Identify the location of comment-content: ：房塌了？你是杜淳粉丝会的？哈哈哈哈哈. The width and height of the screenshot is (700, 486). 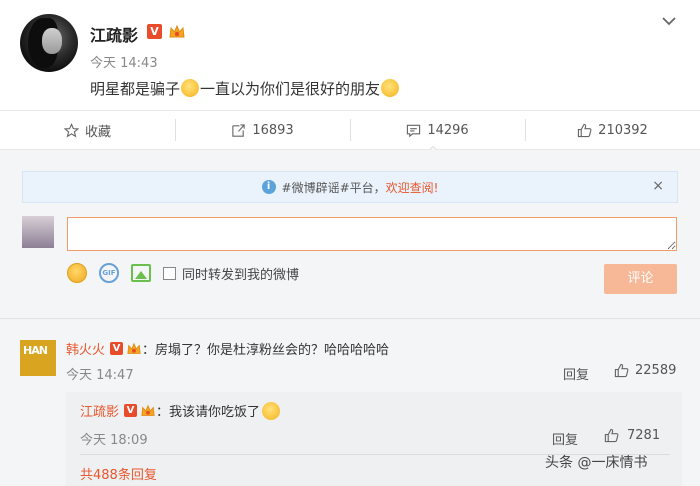
(266, 350).